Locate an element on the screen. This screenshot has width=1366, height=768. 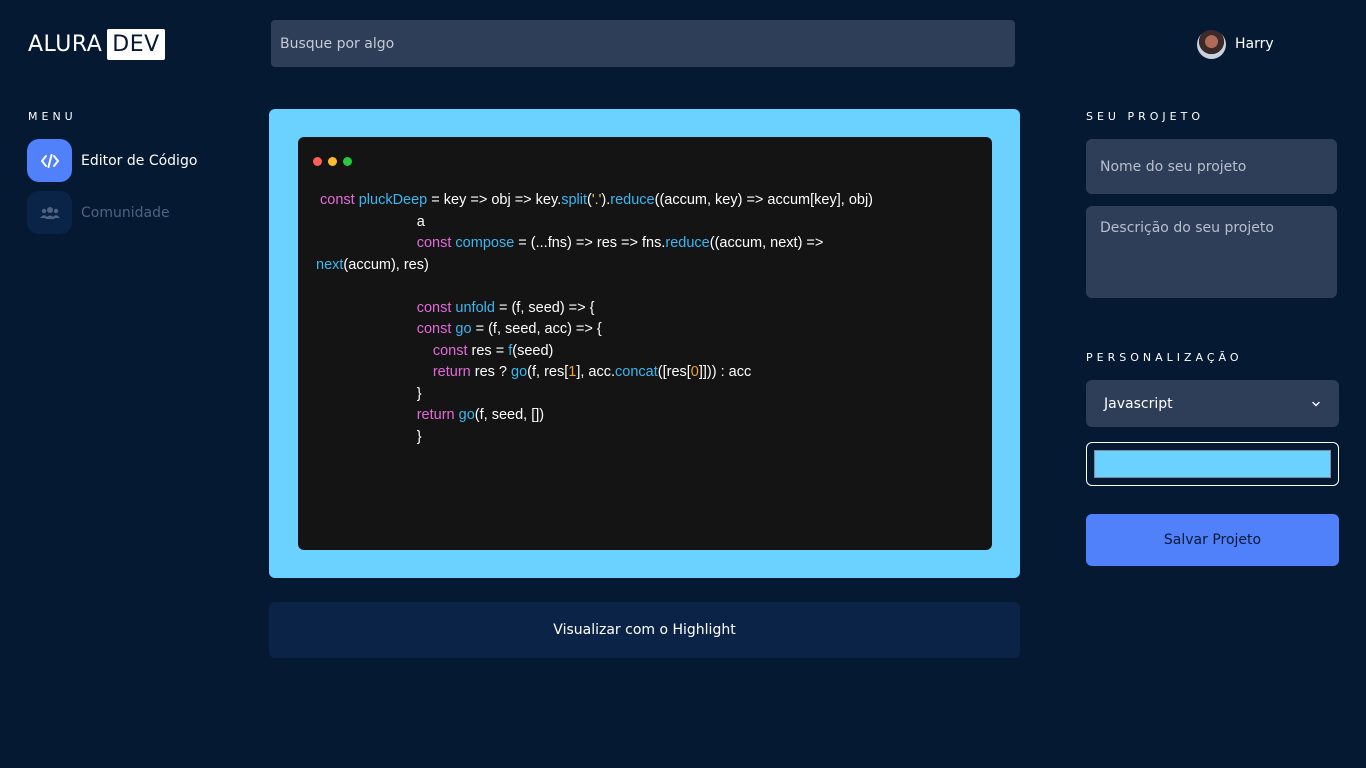
user-profile: Harry is located at coordinates (1235, 44).